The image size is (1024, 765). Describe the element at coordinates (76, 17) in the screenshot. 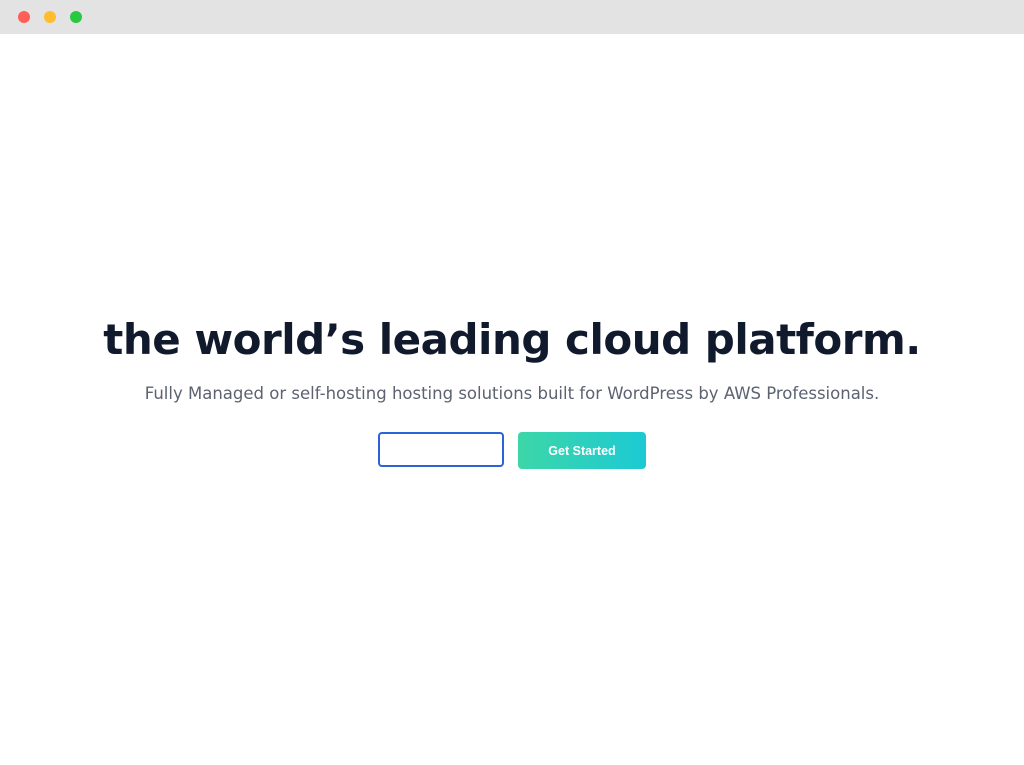

I see `zoom-window-icon` at that location.